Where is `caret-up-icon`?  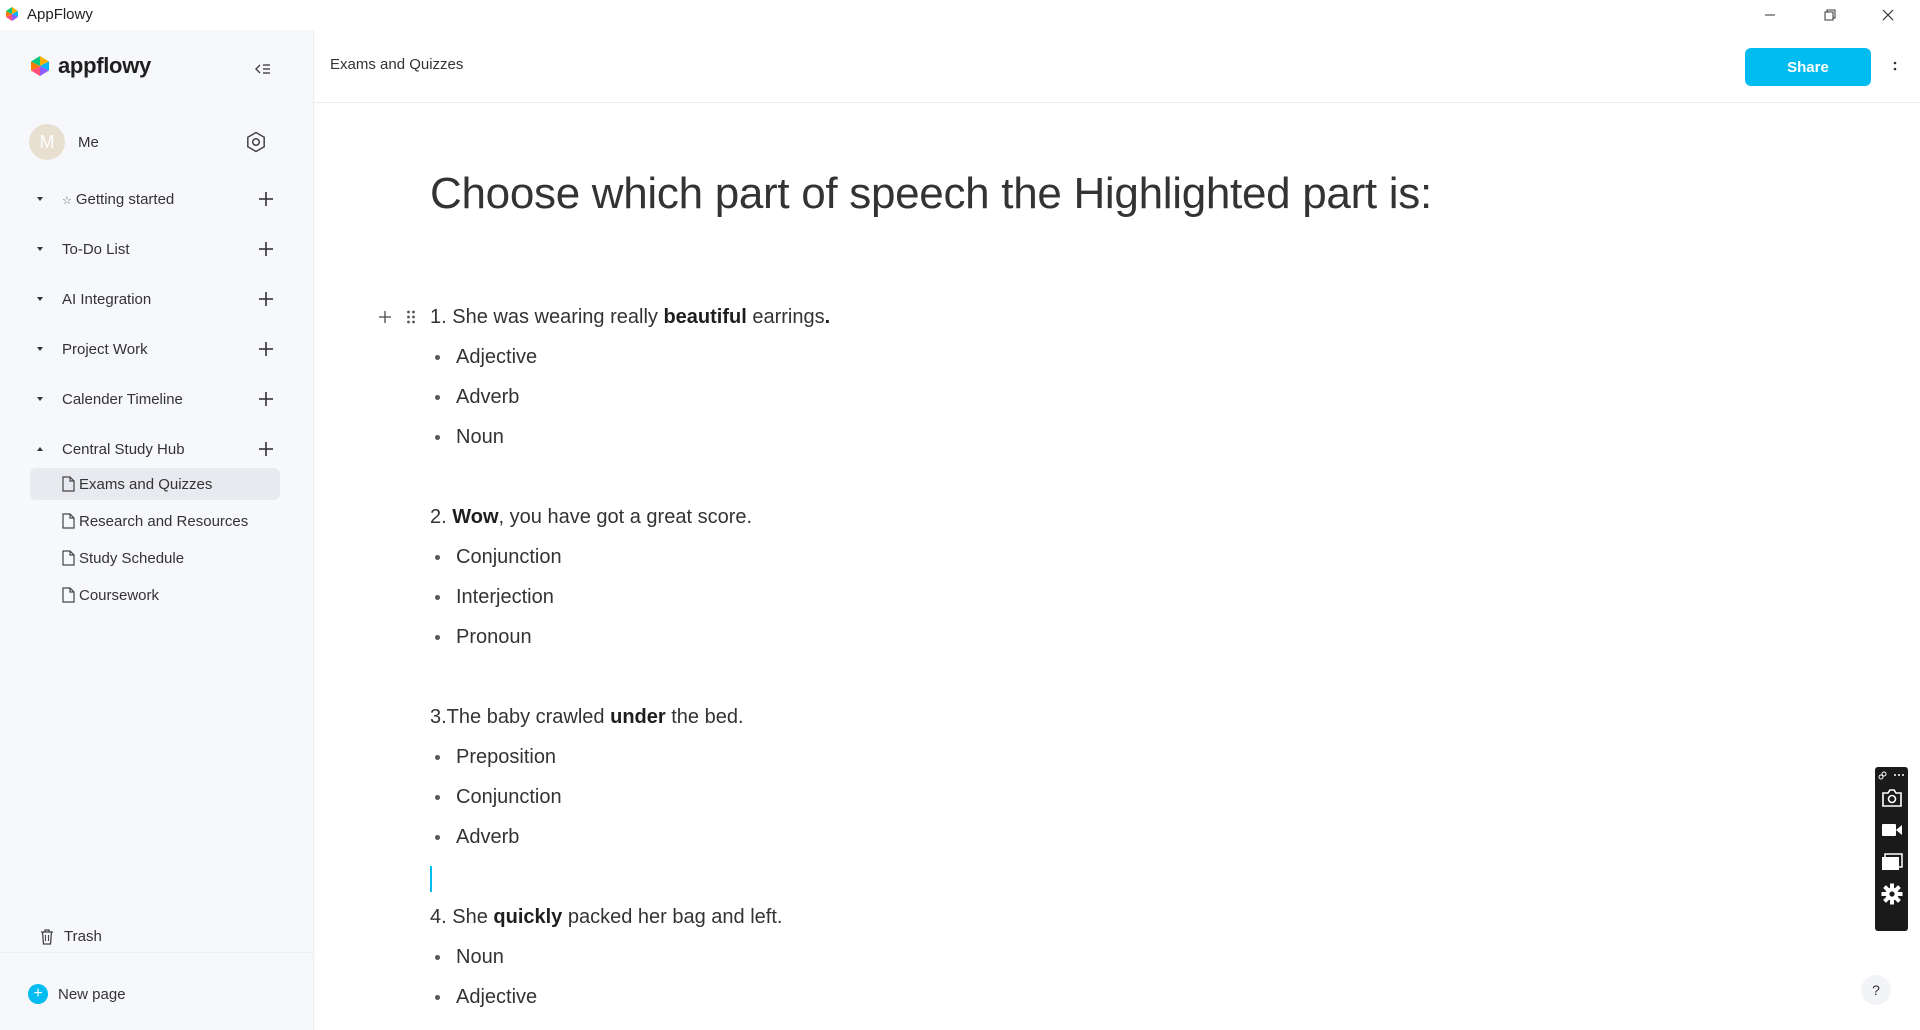
caret-up-icon is located at coordinates (40, 449).